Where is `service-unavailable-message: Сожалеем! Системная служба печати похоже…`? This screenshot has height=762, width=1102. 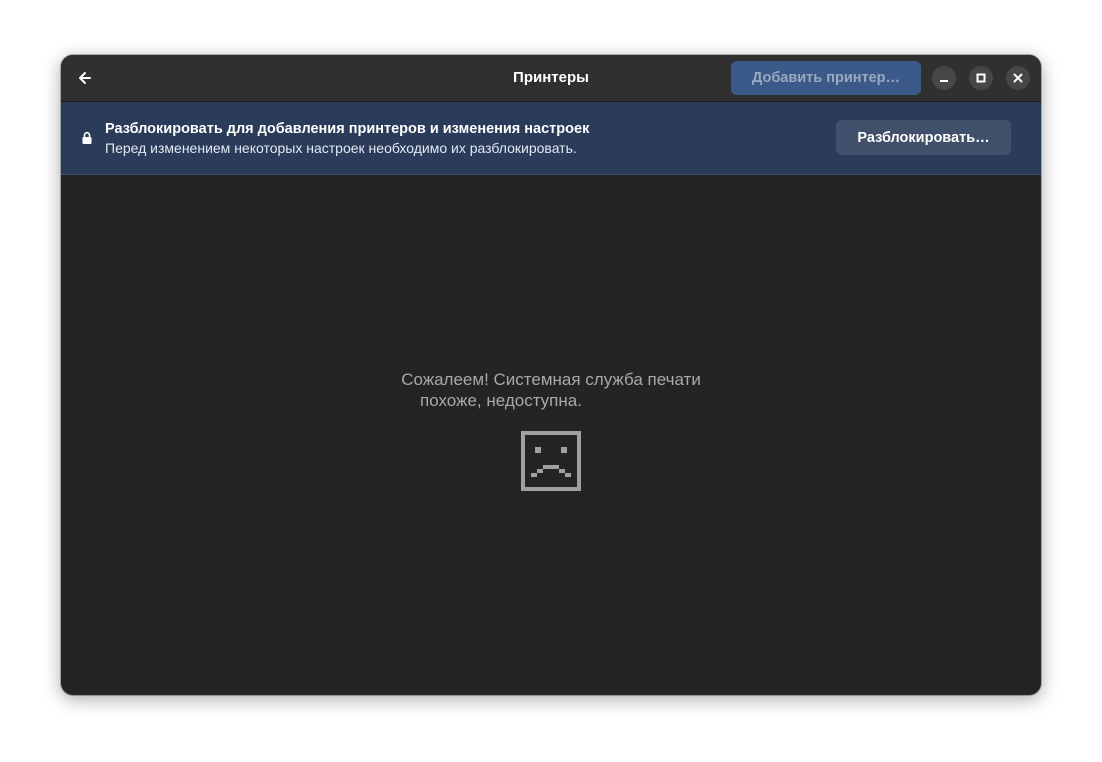 service-unavailable-message: Сожалеем! Системная служба печати похоже… is located at coordinates (551, 390).